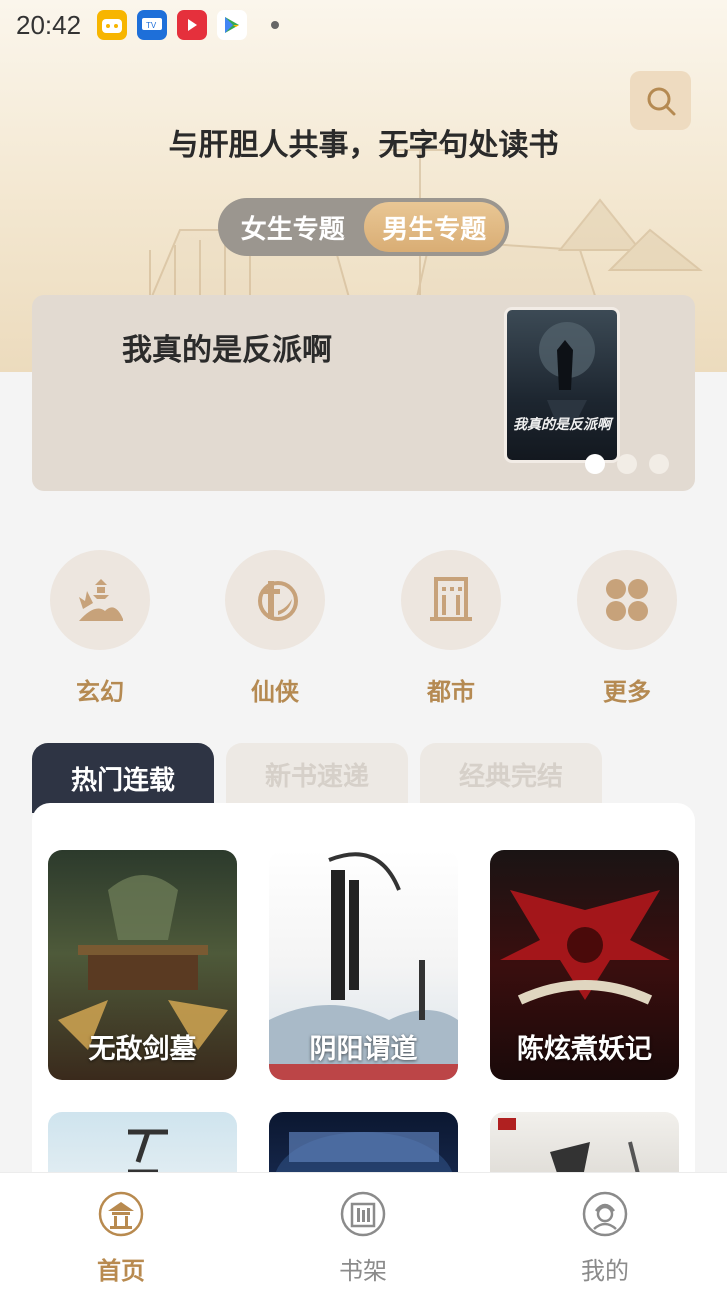 Image resolution: width=727 pixels, height=1292 pixels. What do you see at coordinates (451, 599) in the screenshot?
I see `building-icon` at bounding box center [451, 599].